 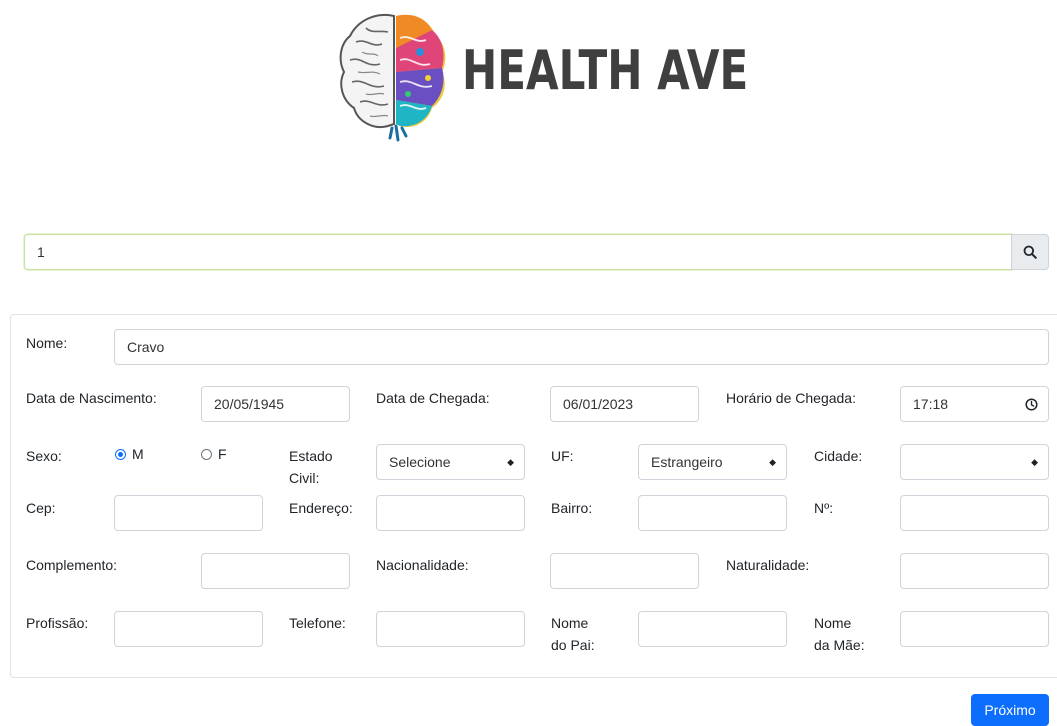 I want to click on nacionalidade-label: Nacionalidade:, so click(x=422, y=565).